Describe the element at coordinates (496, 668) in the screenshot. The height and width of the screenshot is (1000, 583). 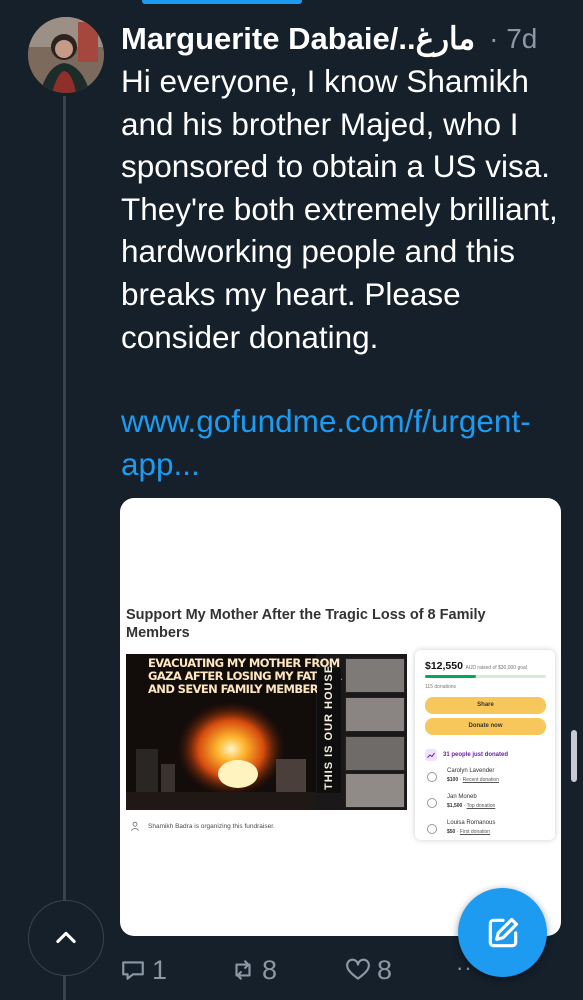
I see `goal-text: AUD raised of $30,000 goal` at that location.